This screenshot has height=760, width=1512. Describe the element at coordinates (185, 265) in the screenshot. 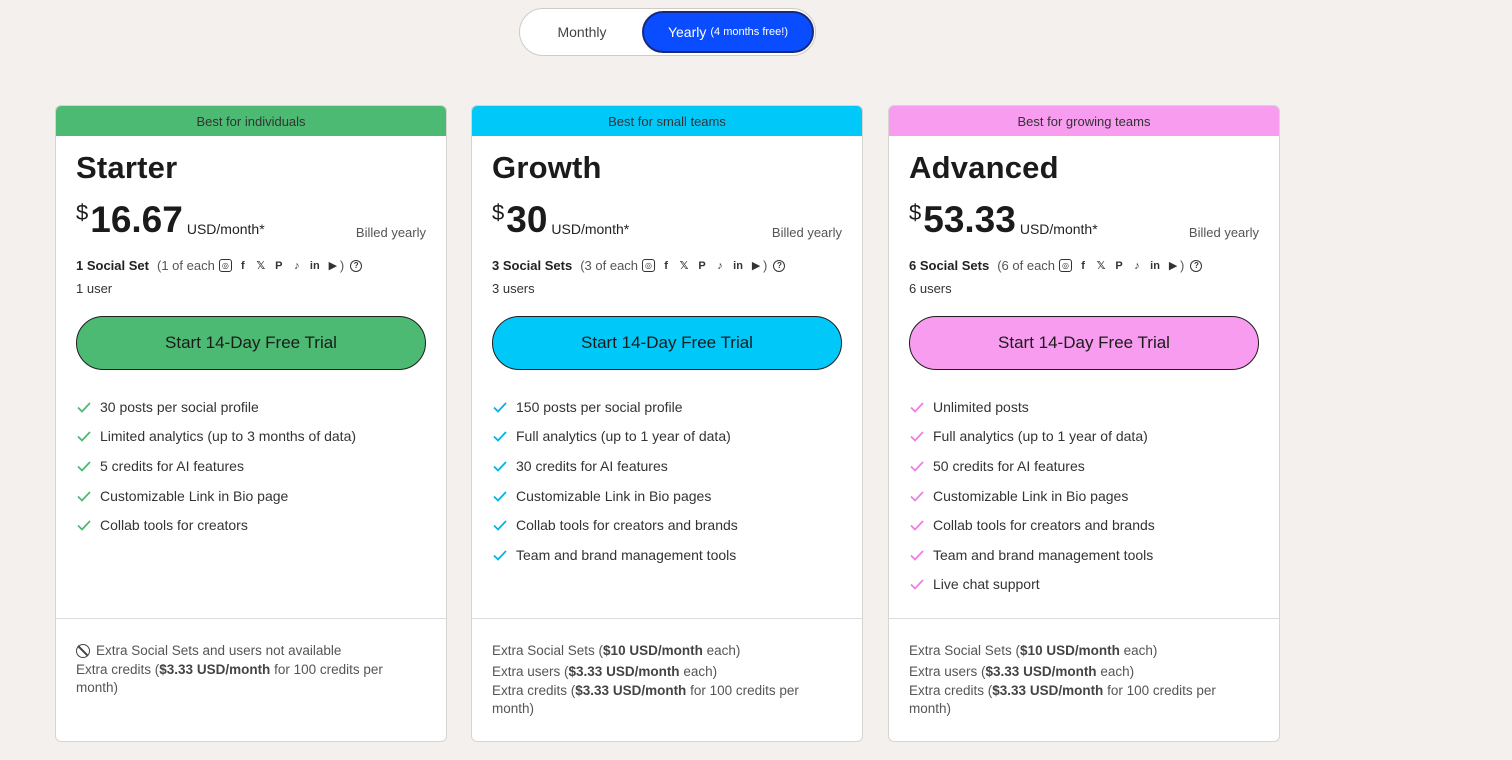

I see `social-sets-each: (1 of each` at that location.